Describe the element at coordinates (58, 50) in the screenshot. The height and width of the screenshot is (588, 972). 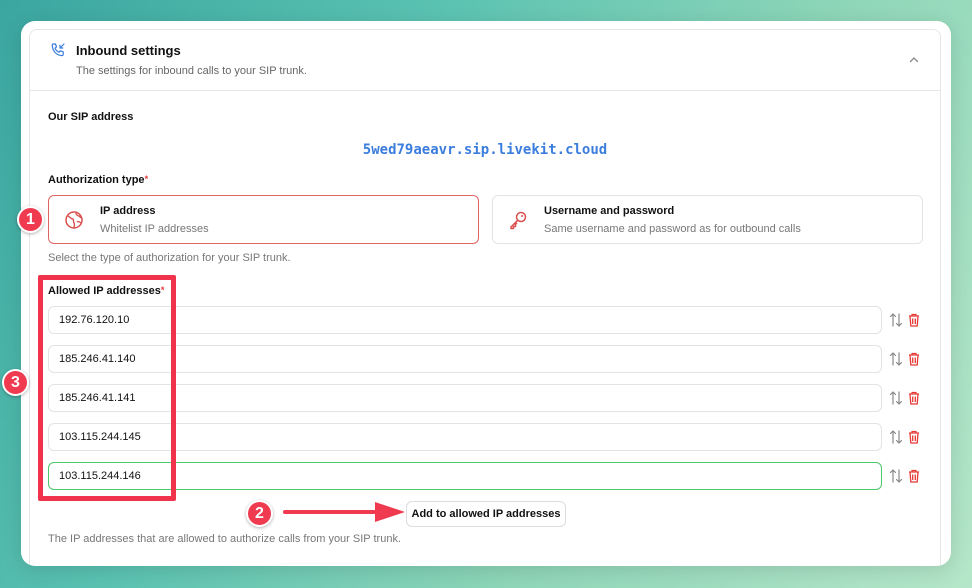
I see `phone-incoming-icon` at that location.